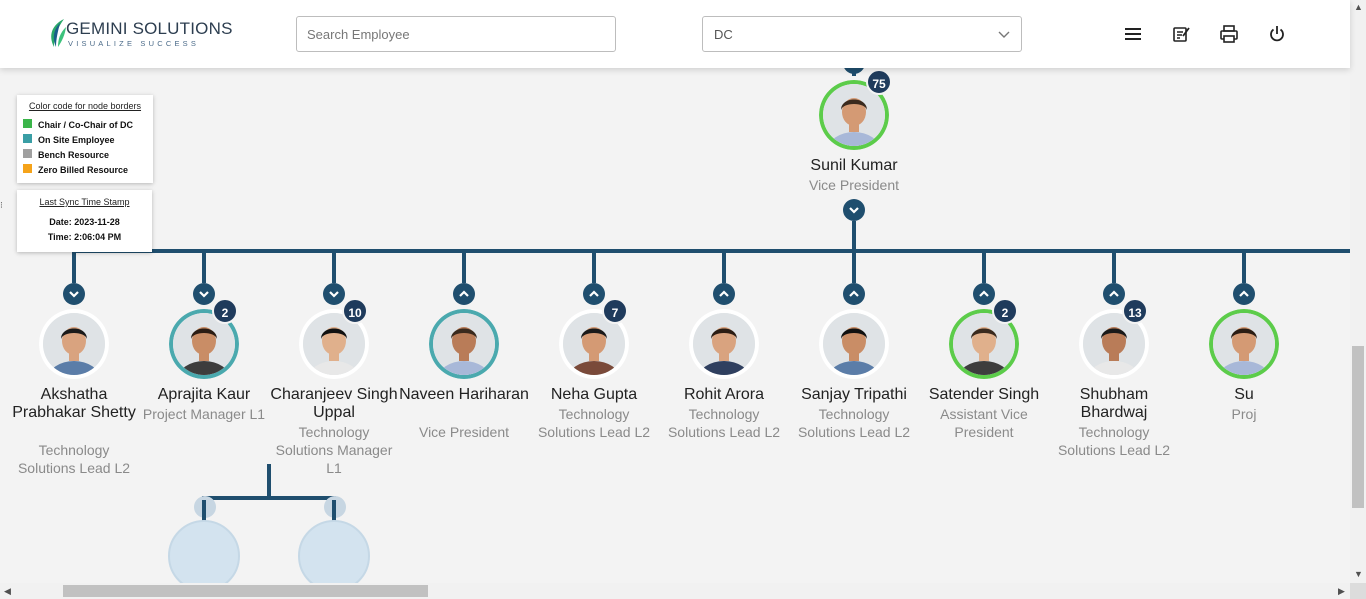 This screenshot has height=599, width=1366. Describe the element at coordinates (1229, 34) in the screenshot. I see `print-icon` at that location.